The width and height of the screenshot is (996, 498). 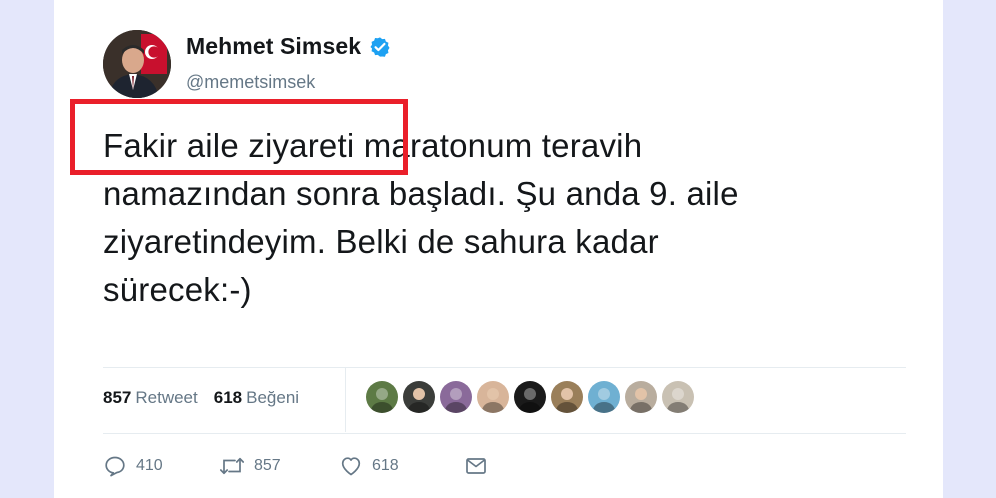 What do you see at coordinates (228, 397) in the screenshot?
I see `like-stat-count: 618` at bounding box center [228, 397].